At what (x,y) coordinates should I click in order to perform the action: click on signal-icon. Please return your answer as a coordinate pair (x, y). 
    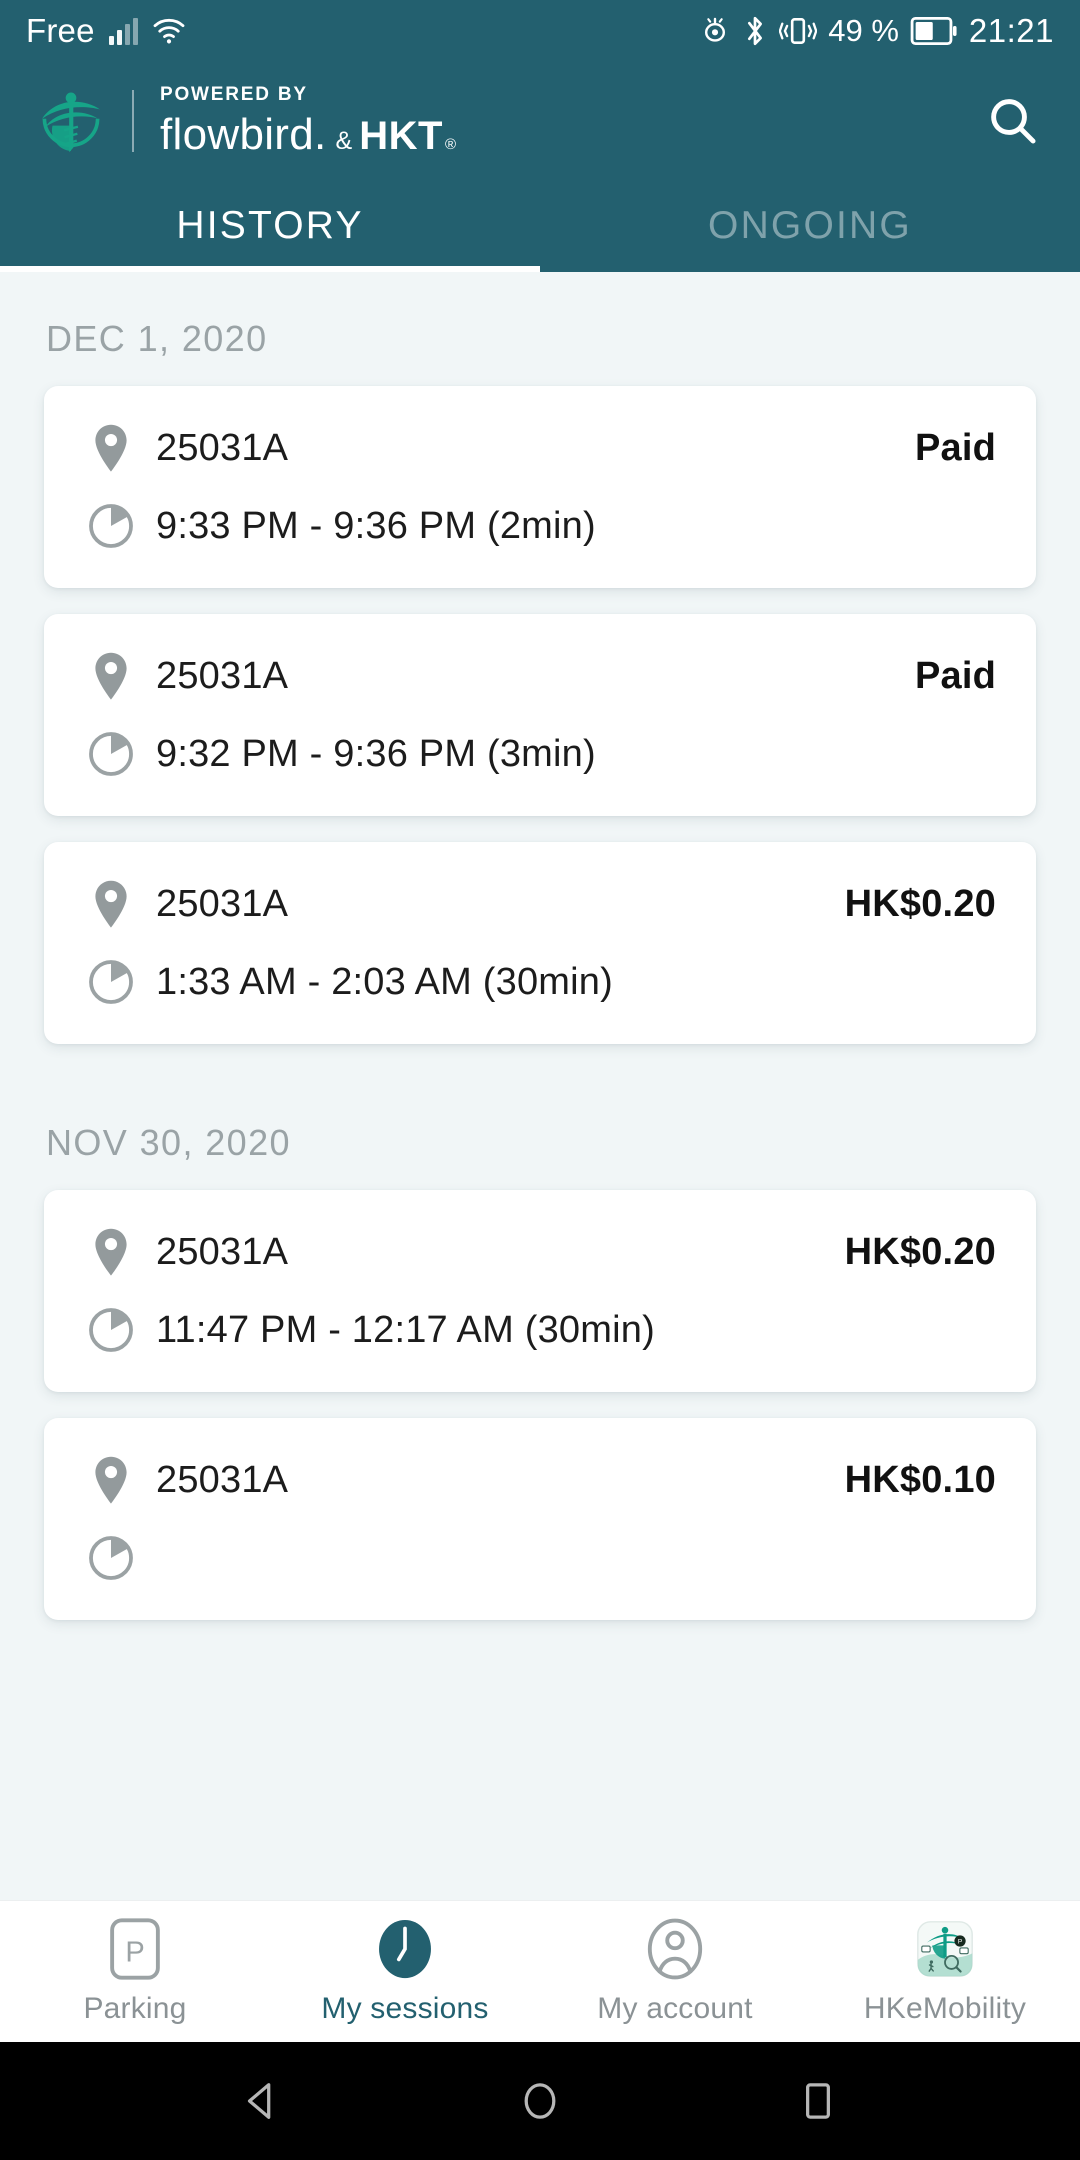
    Looking at the image, I should click on (123, 31).